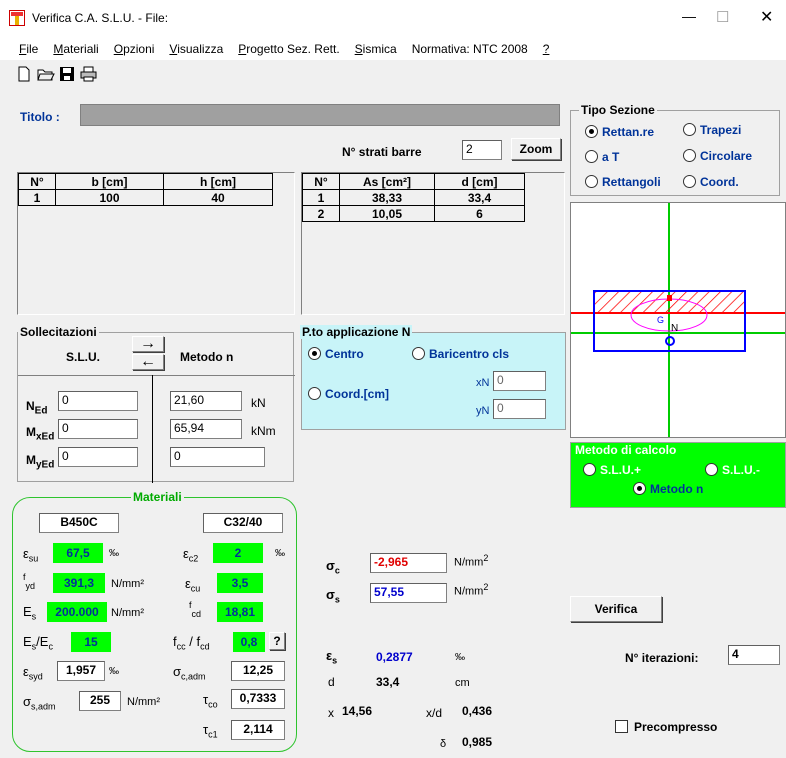  Describe the element at coordinates (689, 16) in the screenshot. I see `minimize-button: —` at that location.